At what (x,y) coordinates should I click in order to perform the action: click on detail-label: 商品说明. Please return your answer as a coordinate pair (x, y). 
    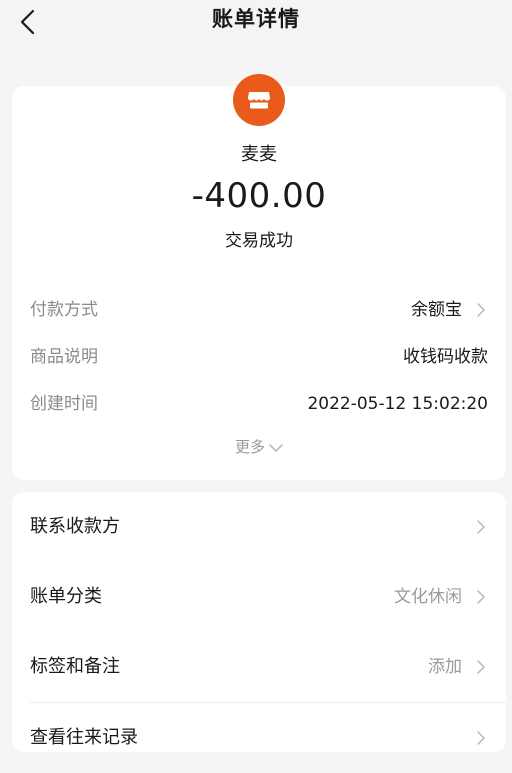
    Looking at the image, I should click on (64, 357).